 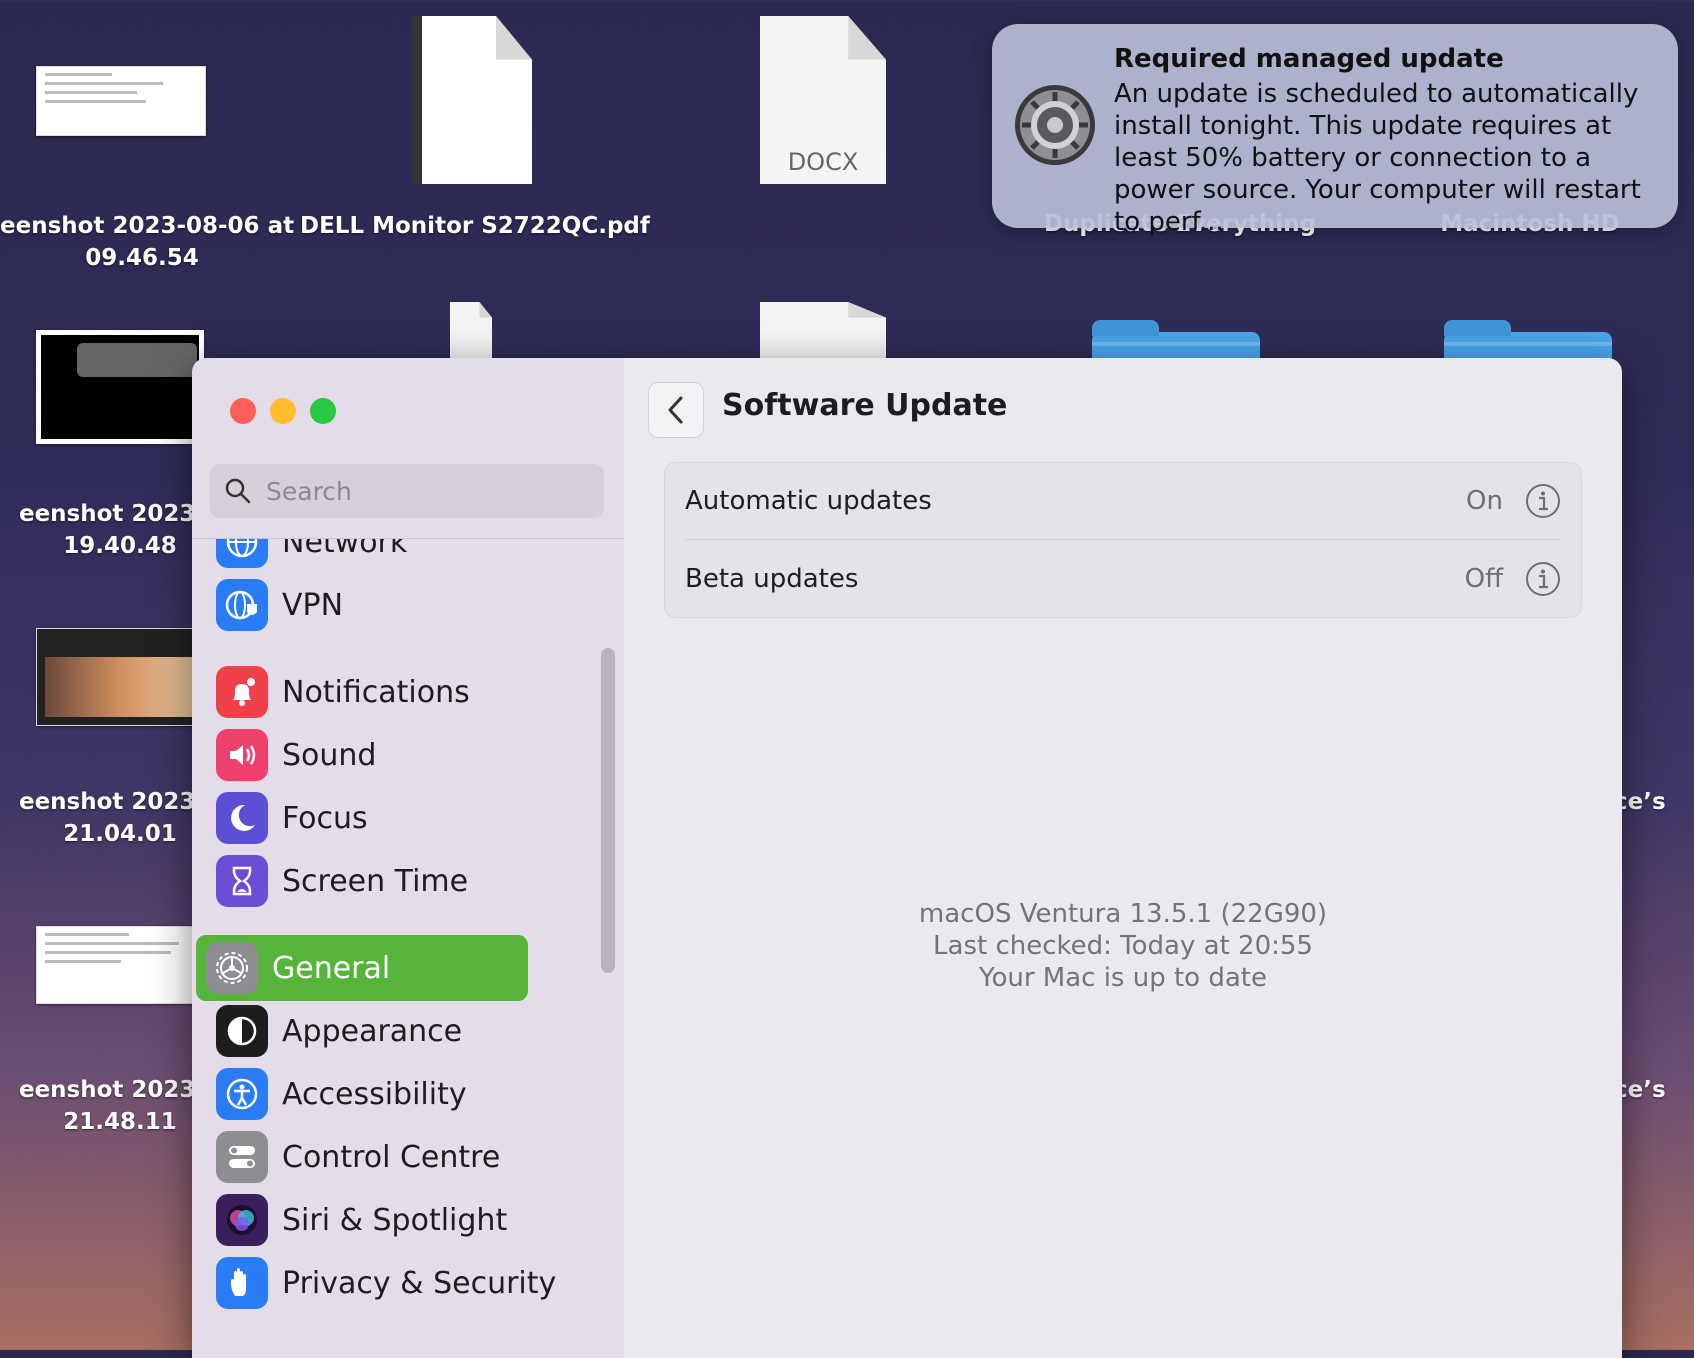 I want to click on sidebar-item-label: Sound, so click(x=329, y=755).